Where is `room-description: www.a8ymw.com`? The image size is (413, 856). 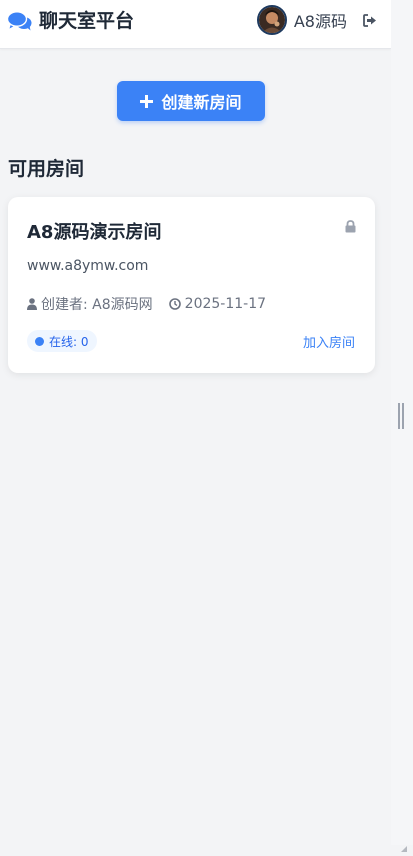 room-description: www.a8ymw.com is located at coordinates (88, 266).